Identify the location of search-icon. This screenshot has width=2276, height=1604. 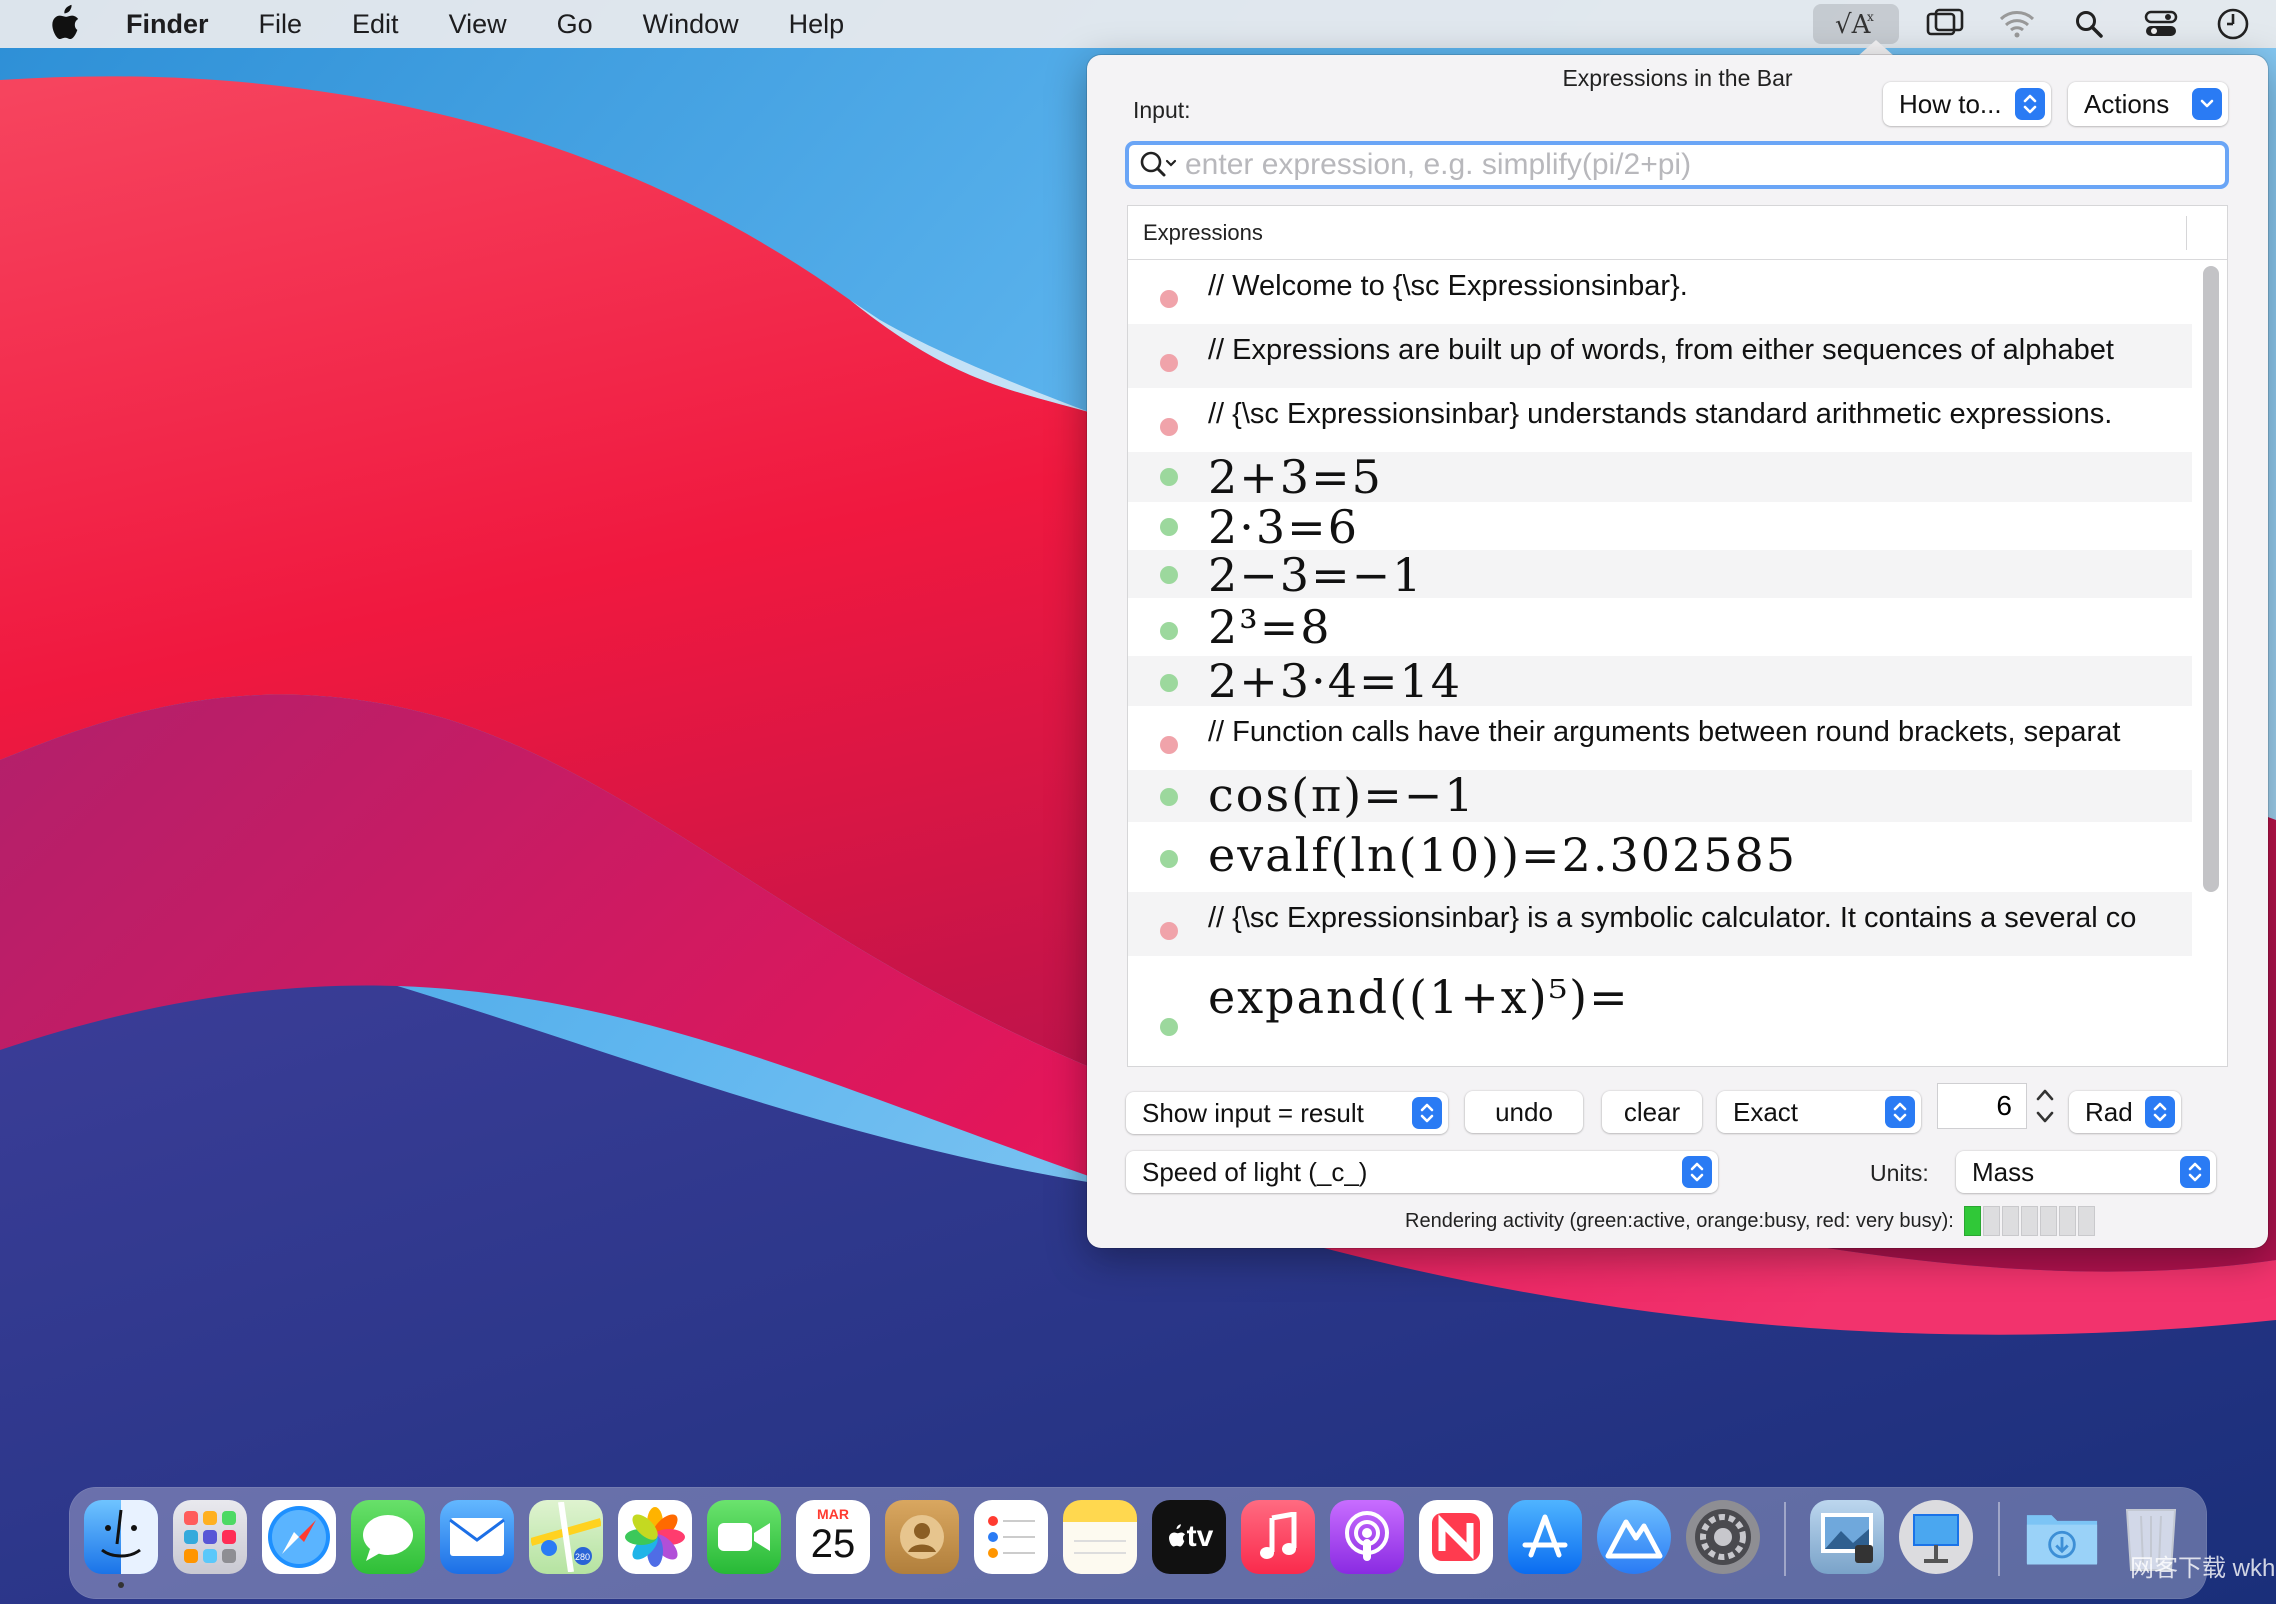
(1159, 165).